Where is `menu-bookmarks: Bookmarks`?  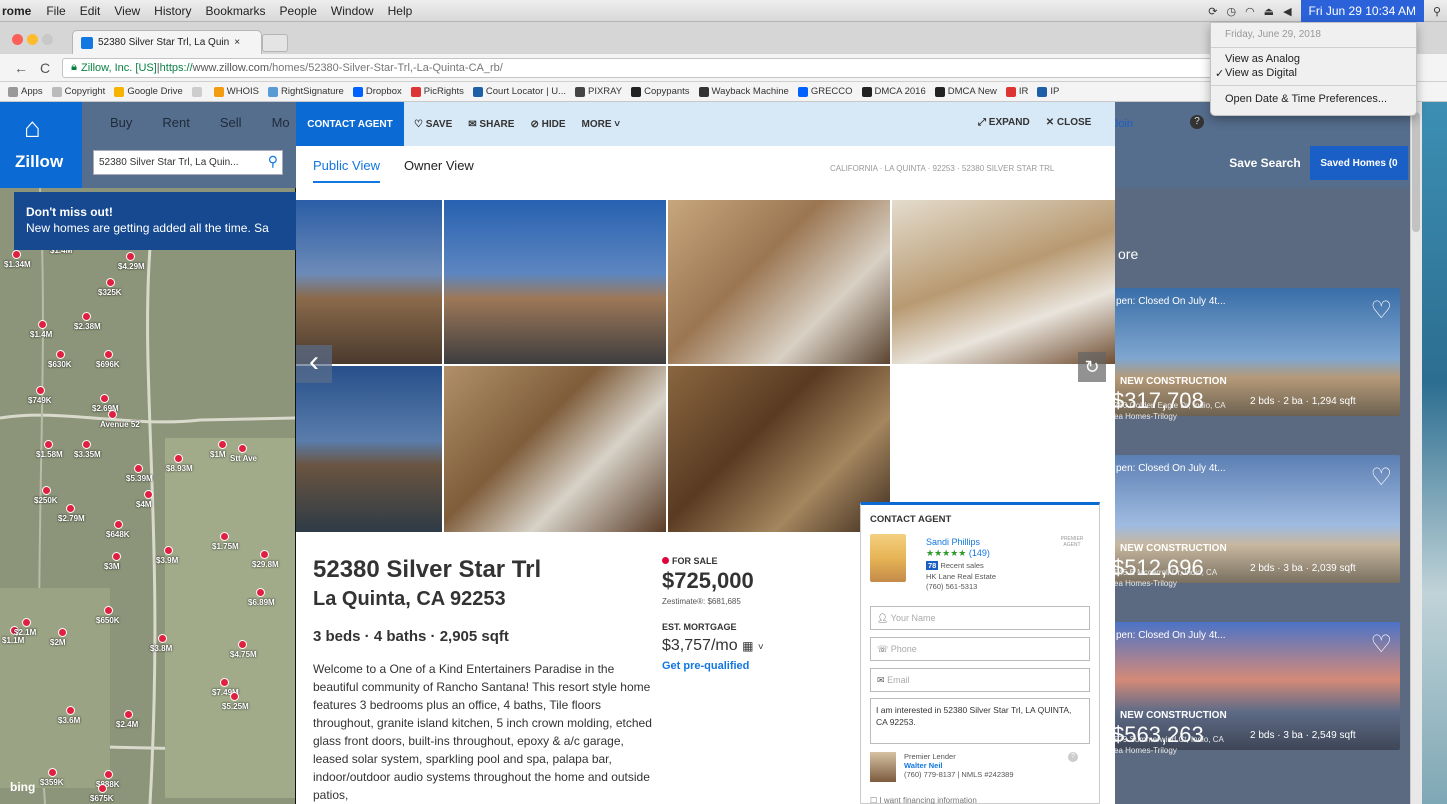
menu-bookmarks: Bookmarks is located at coordinates (236, 11).